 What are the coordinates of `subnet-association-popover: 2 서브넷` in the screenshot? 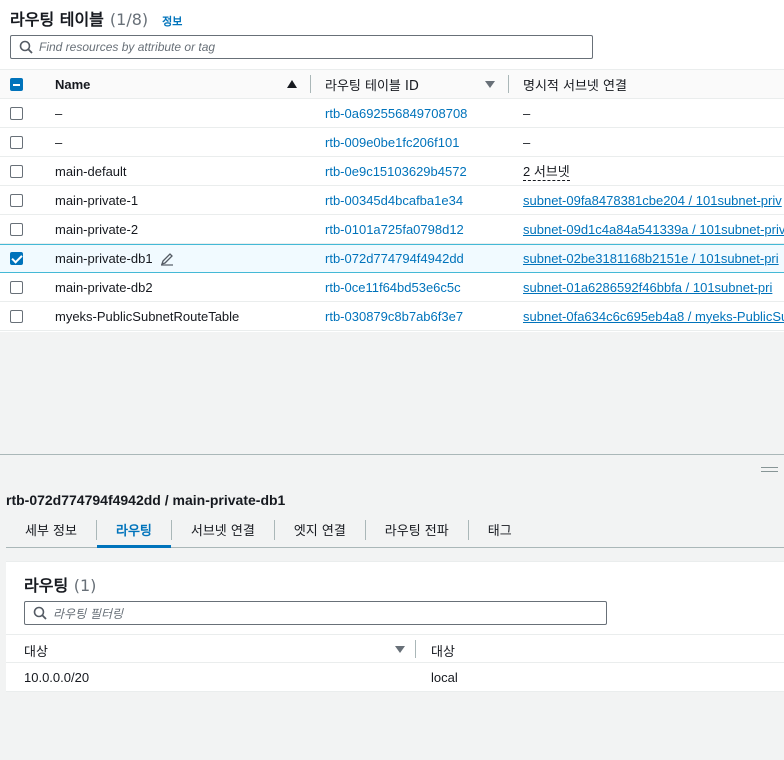 It's located at (546, 171).